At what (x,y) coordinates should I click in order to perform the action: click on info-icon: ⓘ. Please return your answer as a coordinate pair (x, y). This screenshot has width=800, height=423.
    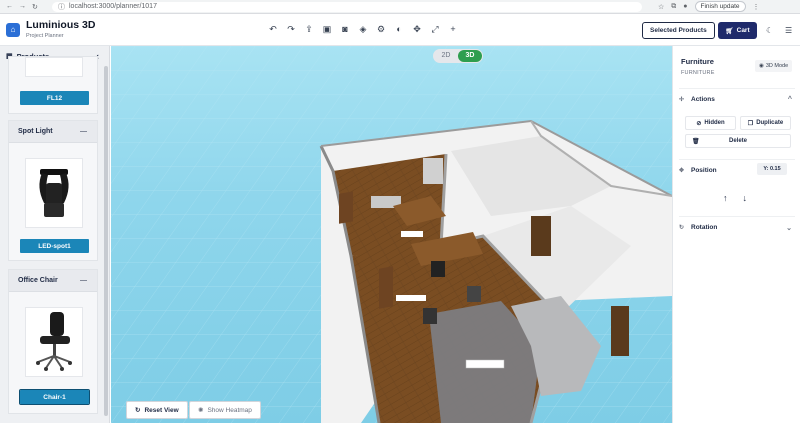
    Looking at the image, I should click on (61, 7).